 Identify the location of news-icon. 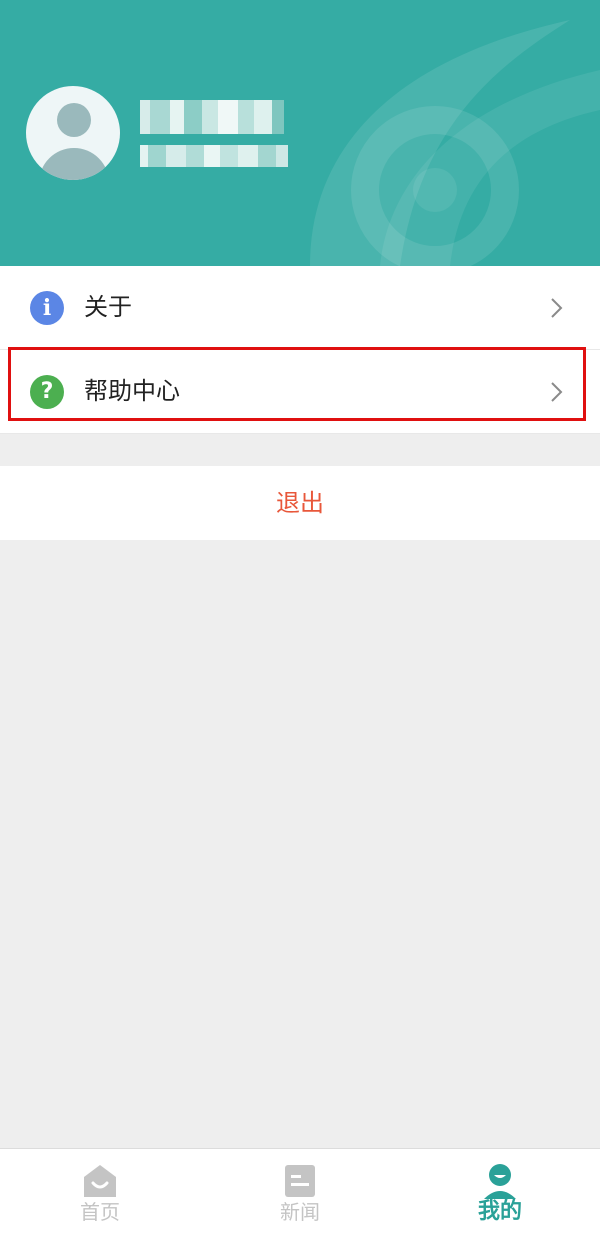
(300, 1181).